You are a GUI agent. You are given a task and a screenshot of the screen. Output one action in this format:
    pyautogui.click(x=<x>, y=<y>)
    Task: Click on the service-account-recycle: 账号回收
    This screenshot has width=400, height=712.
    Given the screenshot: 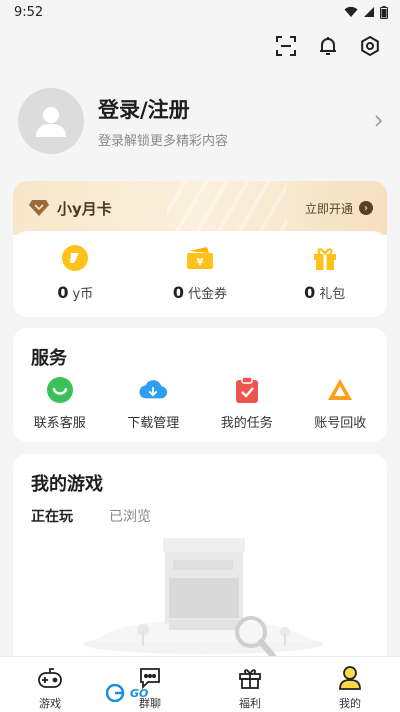 What is the action you would take?
    pyautogui.click(x=340, y=403)
    